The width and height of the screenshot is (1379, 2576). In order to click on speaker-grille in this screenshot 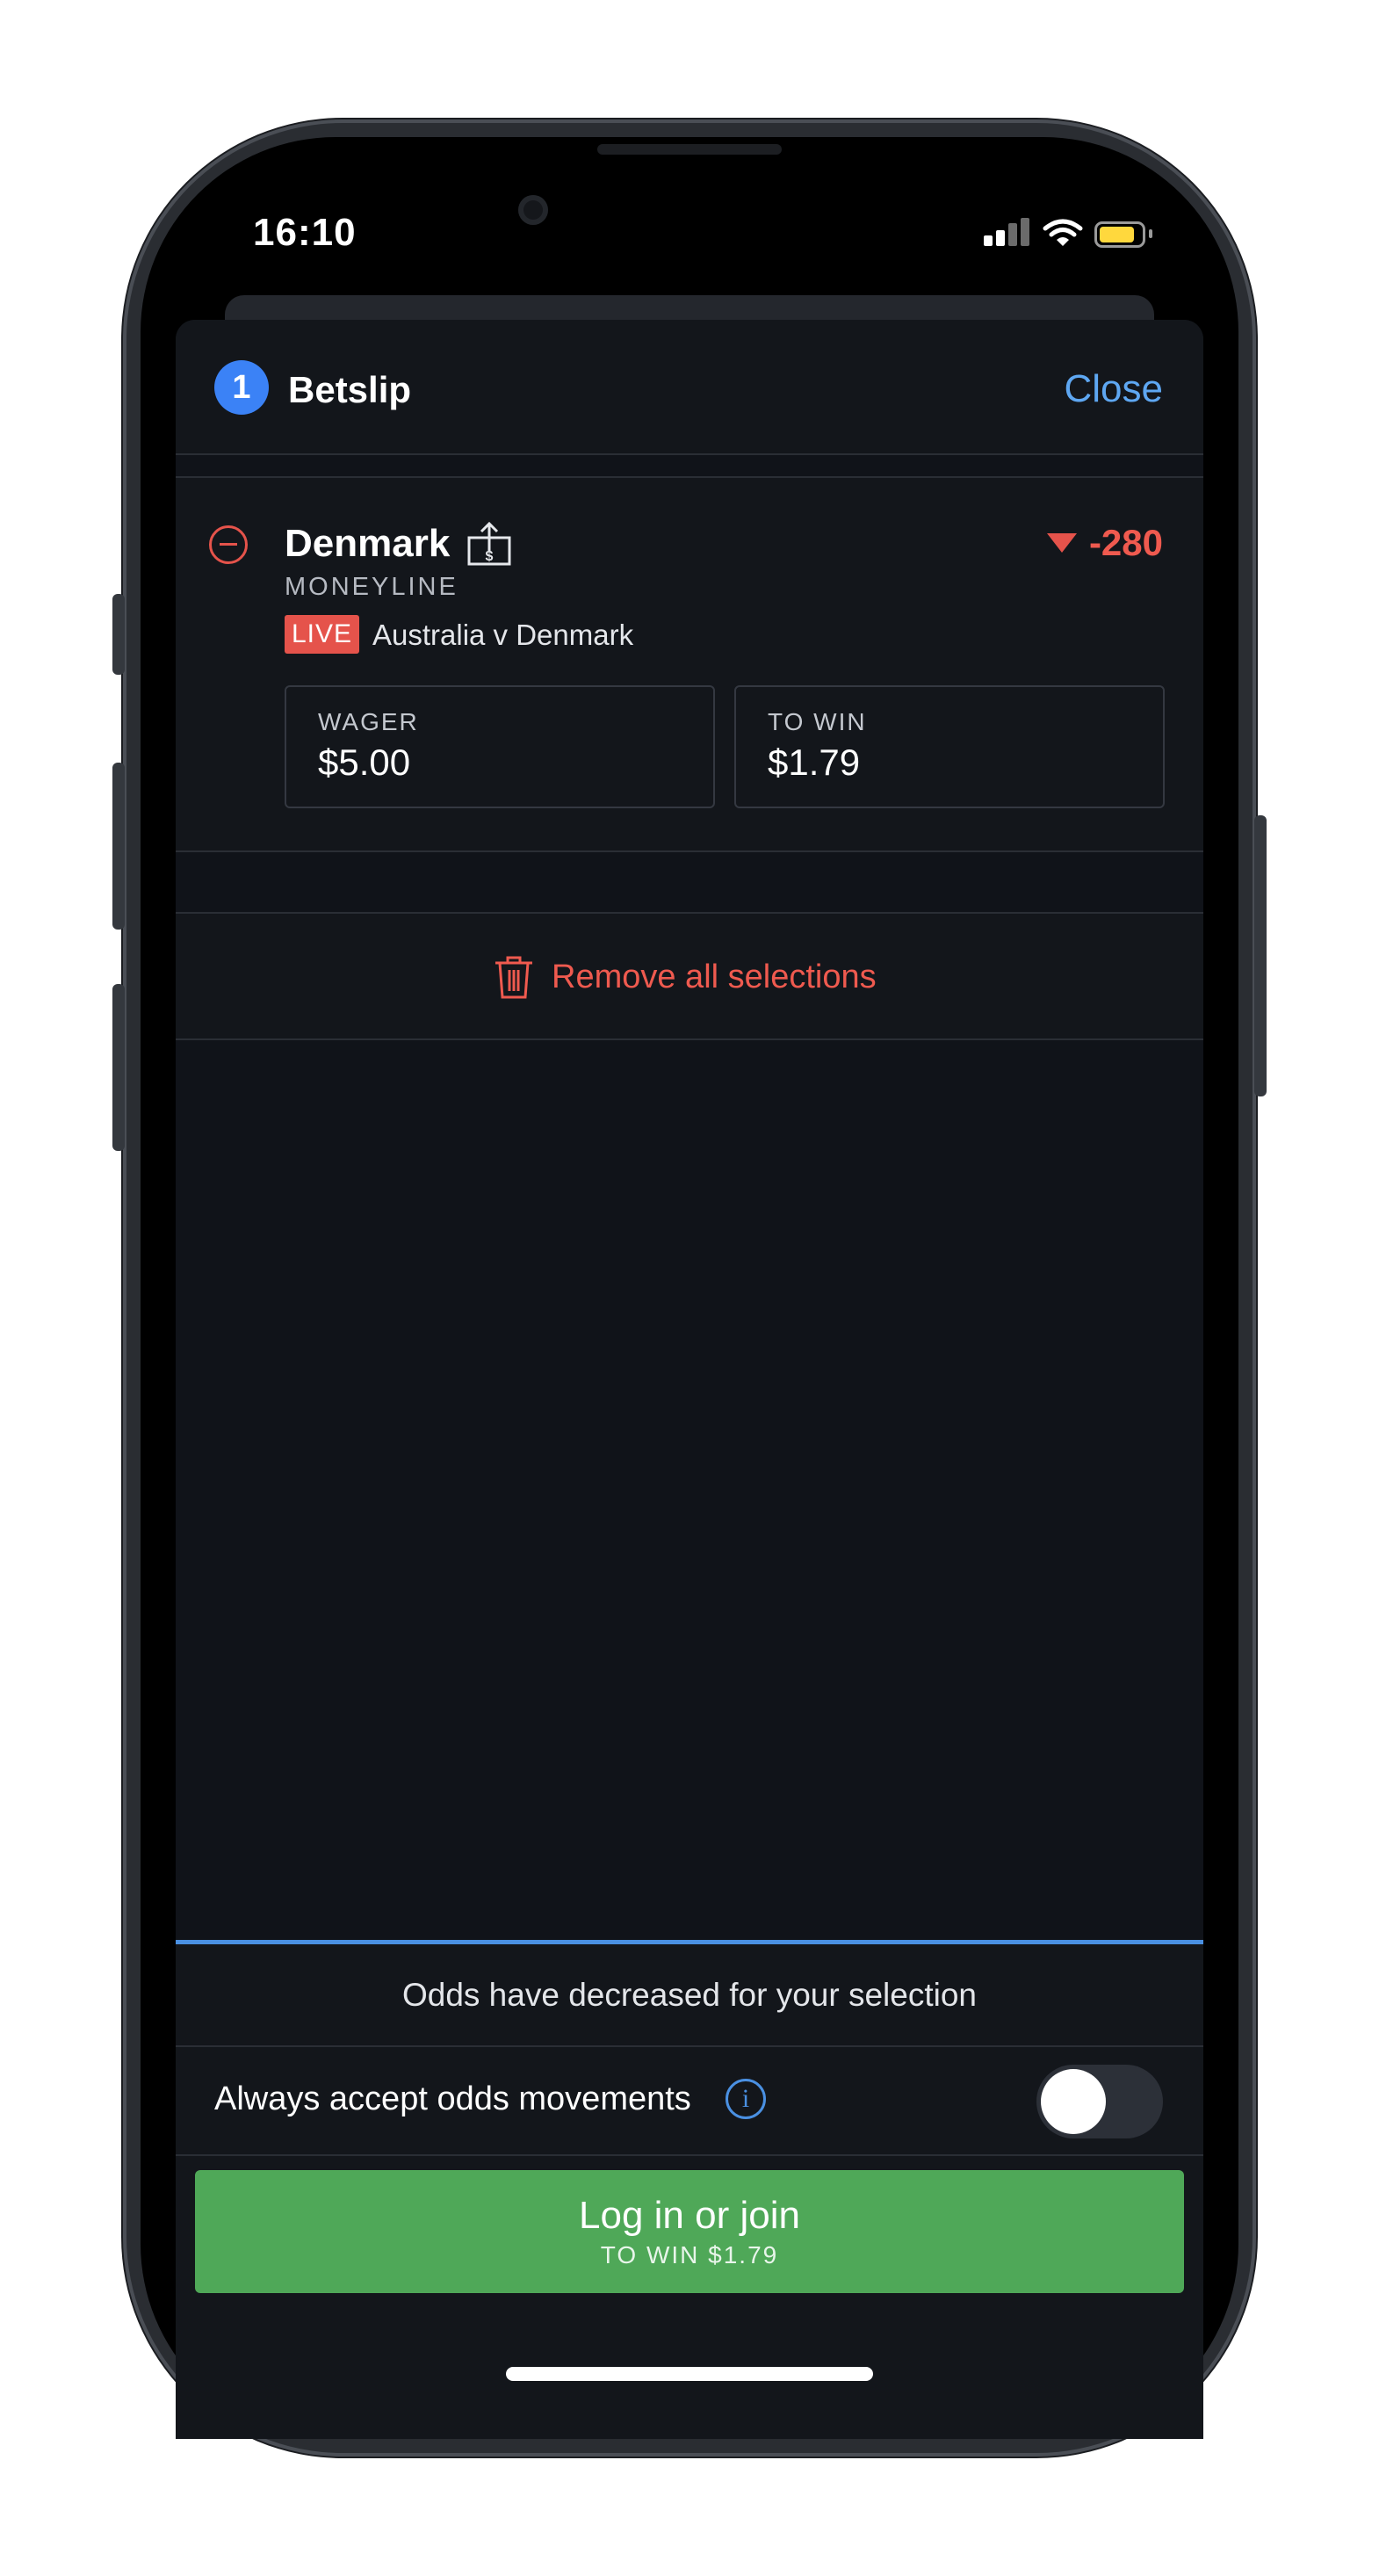, I will do `click(689, 149)`.